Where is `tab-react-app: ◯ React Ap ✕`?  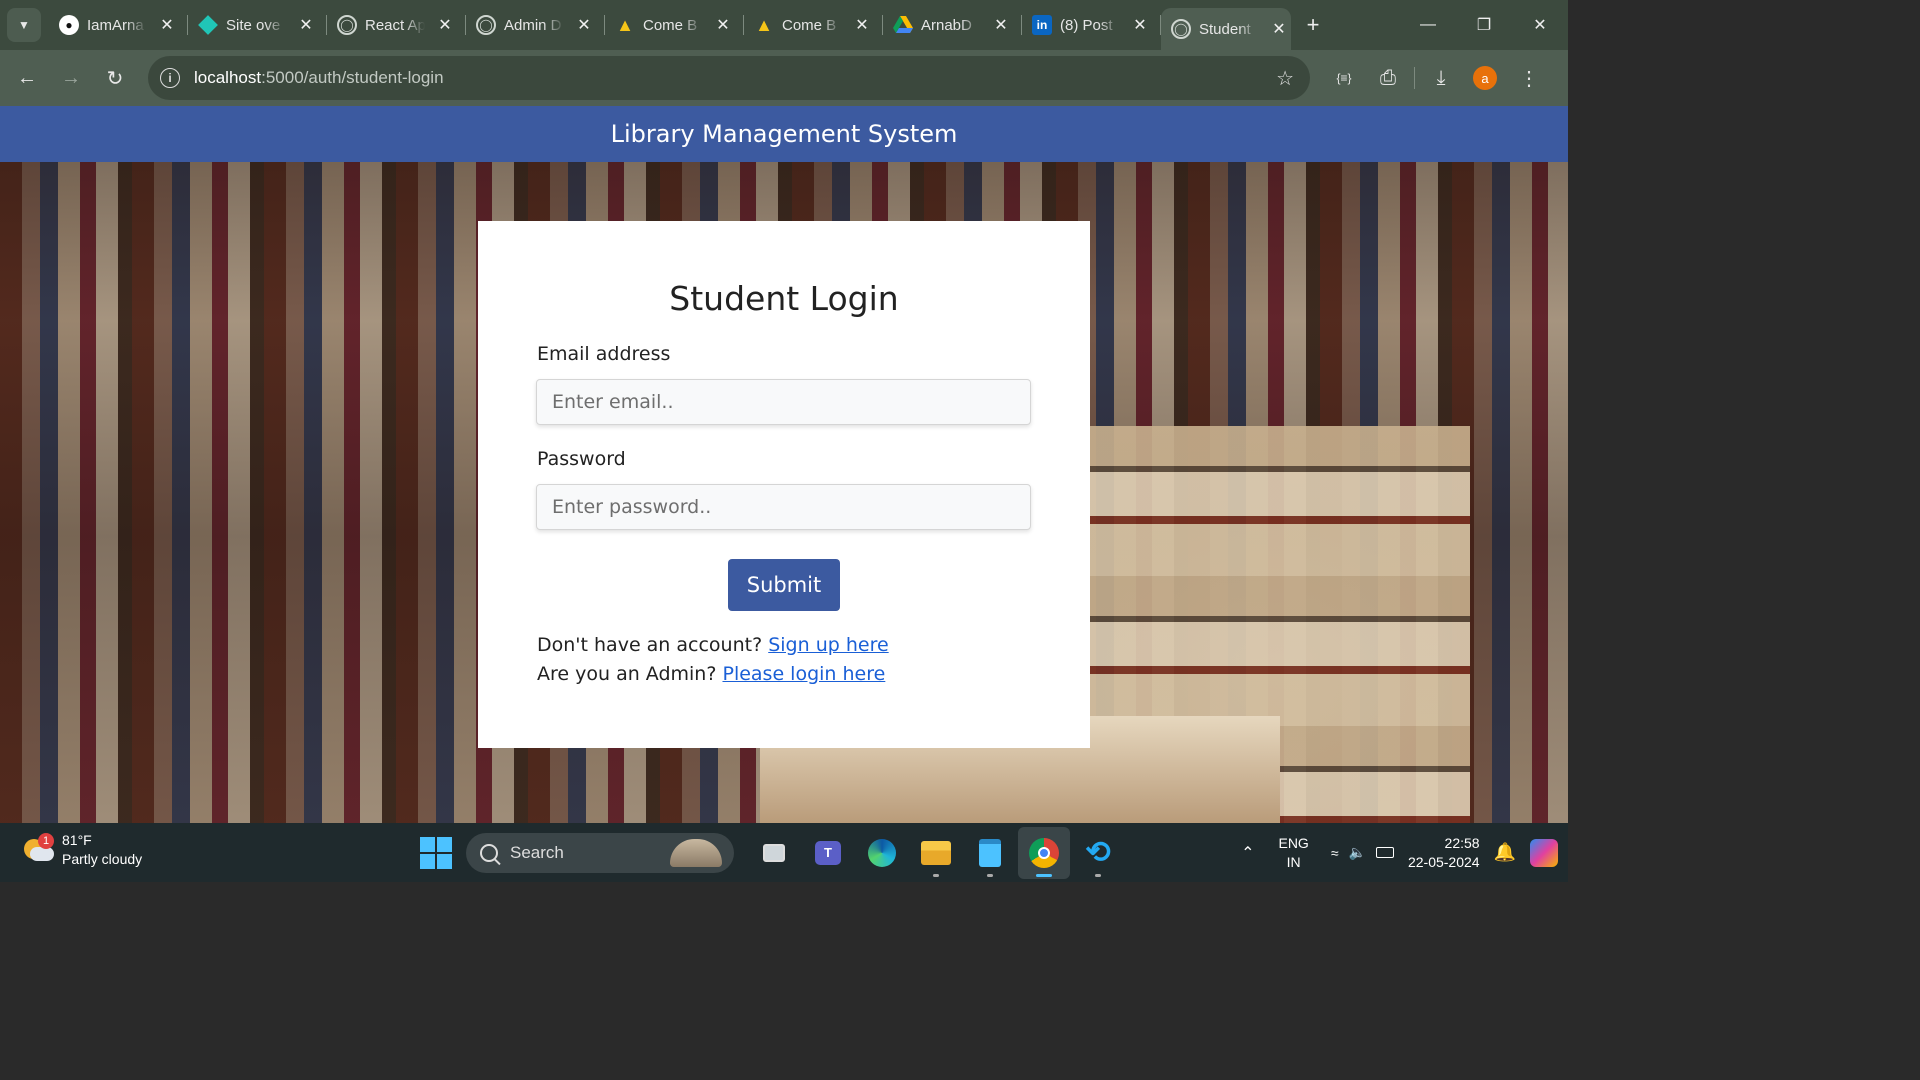 tab-react-app: ◯ React Ap ✕ is located at coordinates (396, 25).